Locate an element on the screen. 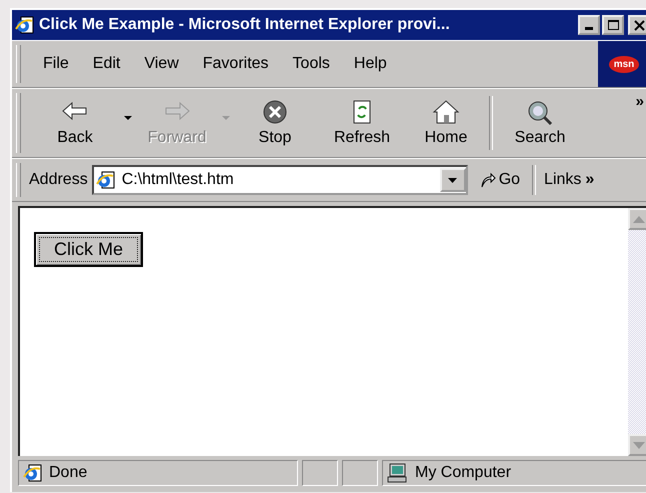 The height and width of the screenshot is (493, 646). overflow-button: » is located at coordinates (640, 101).